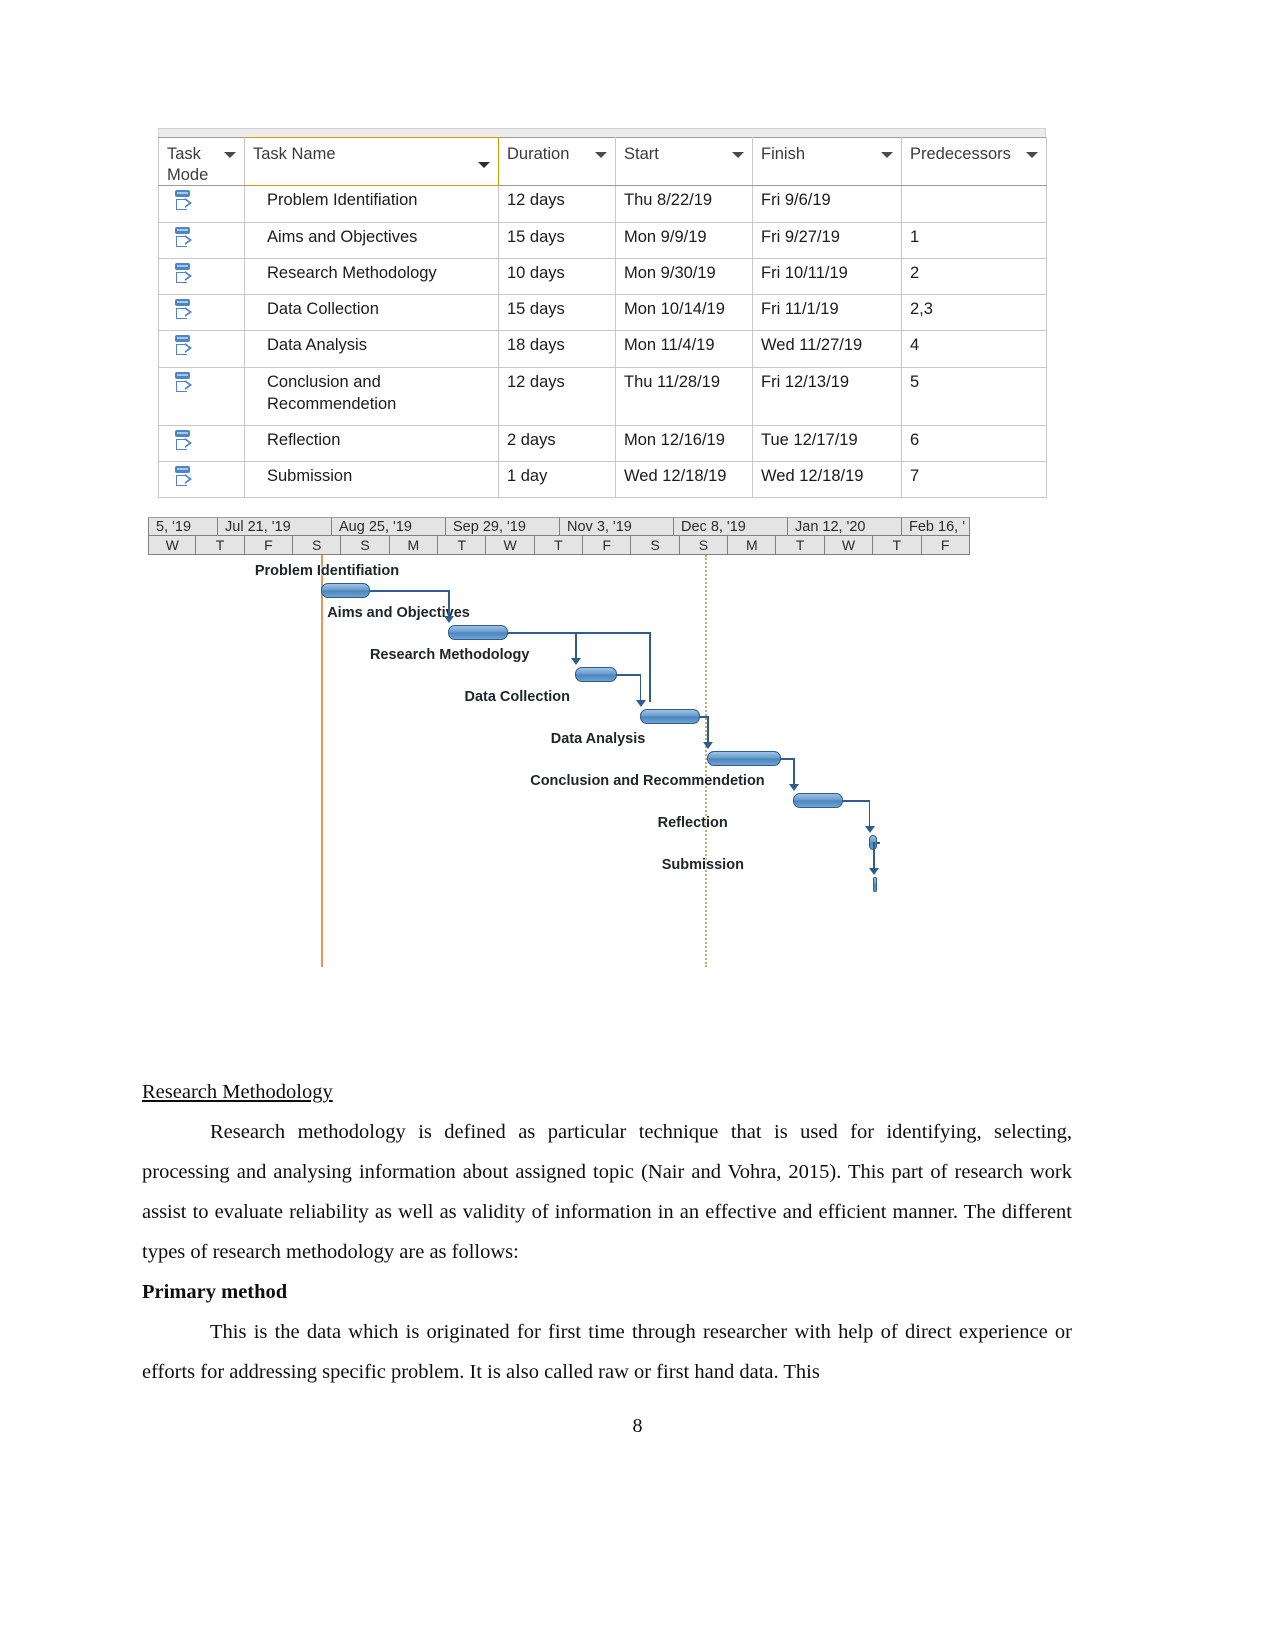 This screenshot has width=1275, height=1651. Describe the element at coordinates (827, 313) in the screenshot. I see `cell-finish: Fri 11/1/19` at that location.